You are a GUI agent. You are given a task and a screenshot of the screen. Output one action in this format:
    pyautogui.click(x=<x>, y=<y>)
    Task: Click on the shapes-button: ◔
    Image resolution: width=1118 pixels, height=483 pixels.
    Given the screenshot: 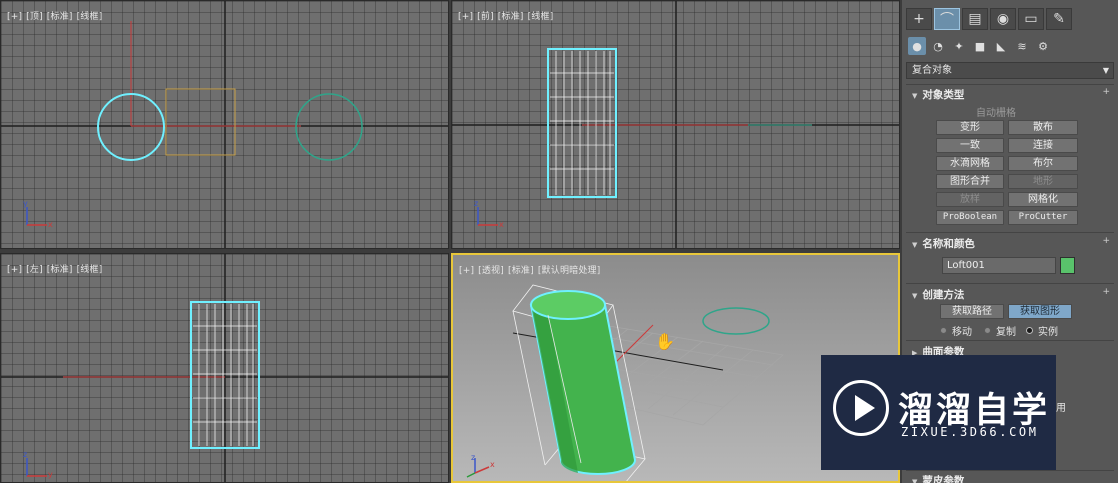 What is the action you would take?
    pyautogui.click(x=938, y=46)
    